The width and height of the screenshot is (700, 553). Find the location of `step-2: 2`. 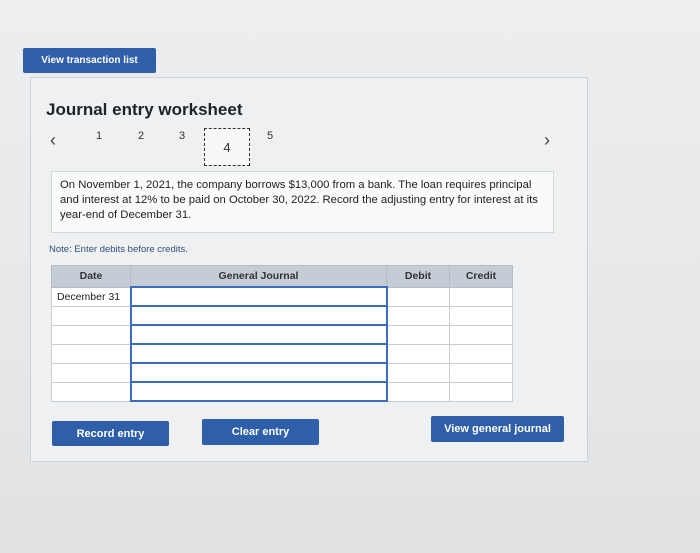

step-2: 2 is located at coordinates (141, 136).